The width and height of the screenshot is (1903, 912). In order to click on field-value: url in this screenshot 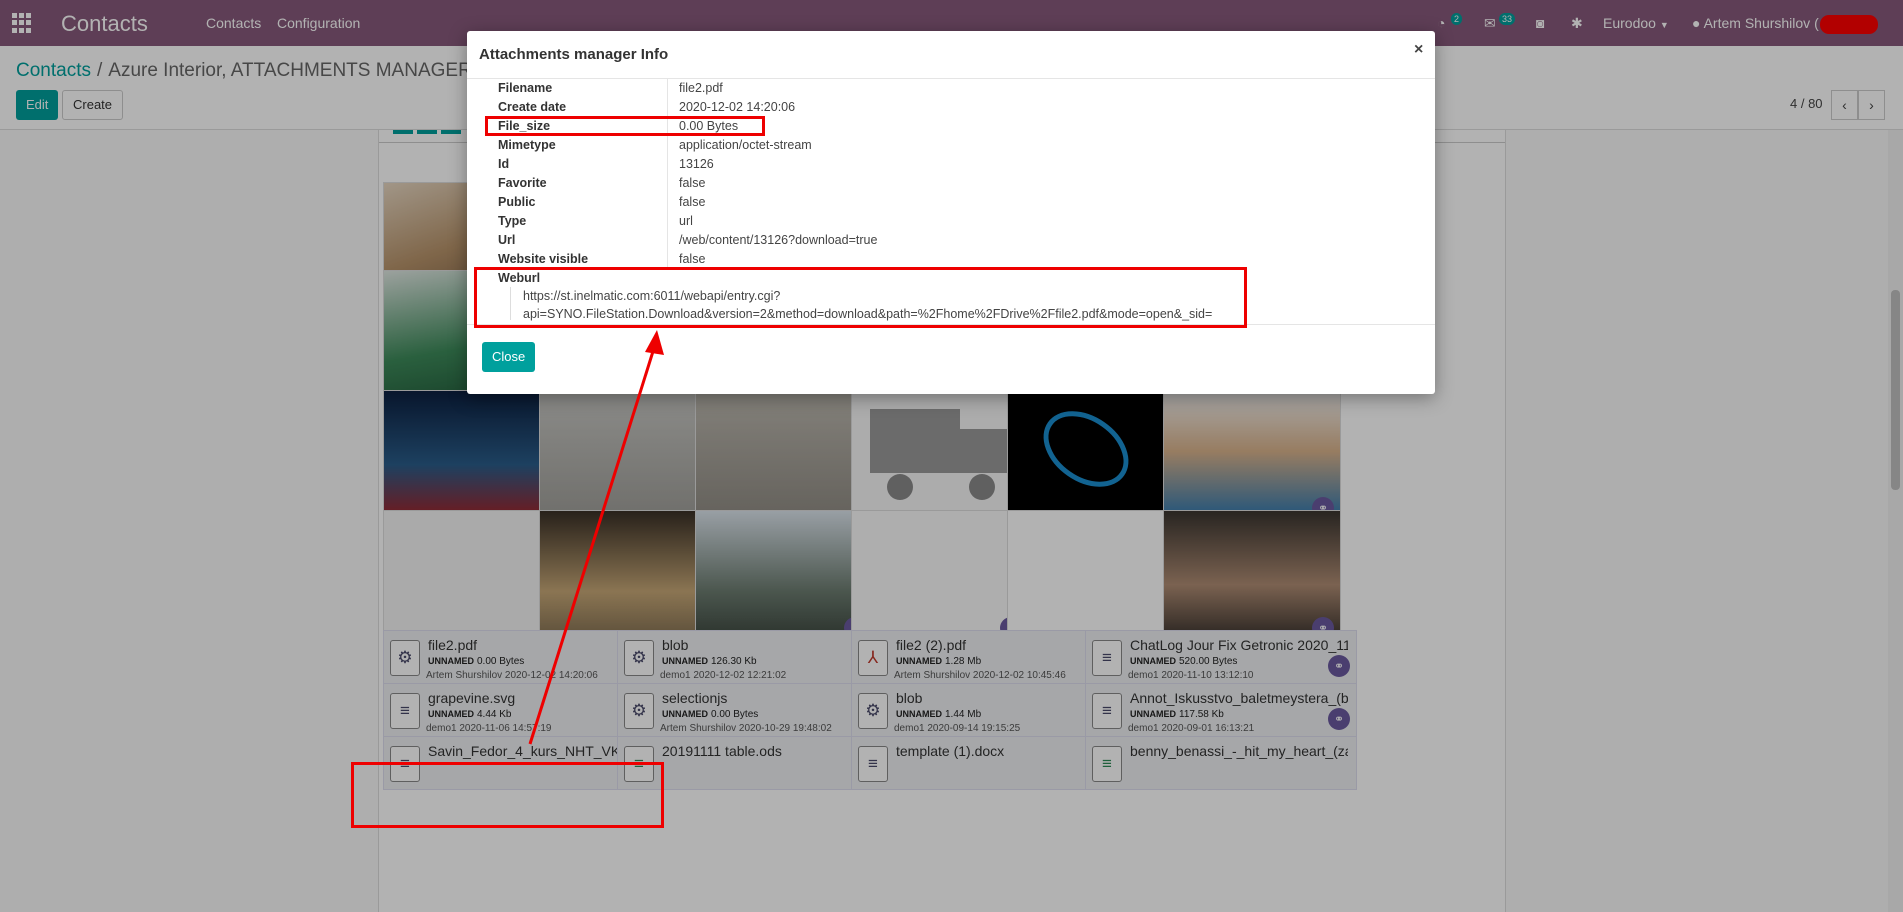, I will do `click(686, 221)`.